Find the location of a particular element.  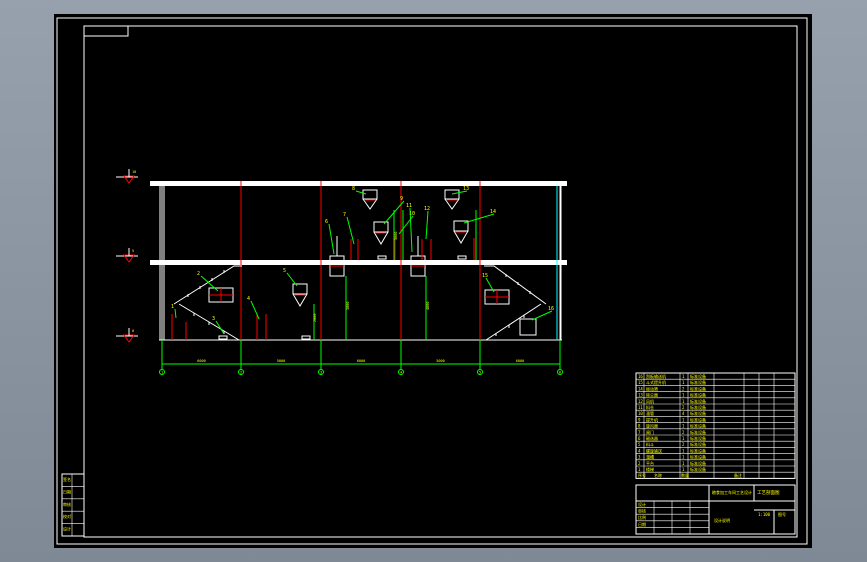

parts-row-number: 11 is located at coordinates (640, 407).